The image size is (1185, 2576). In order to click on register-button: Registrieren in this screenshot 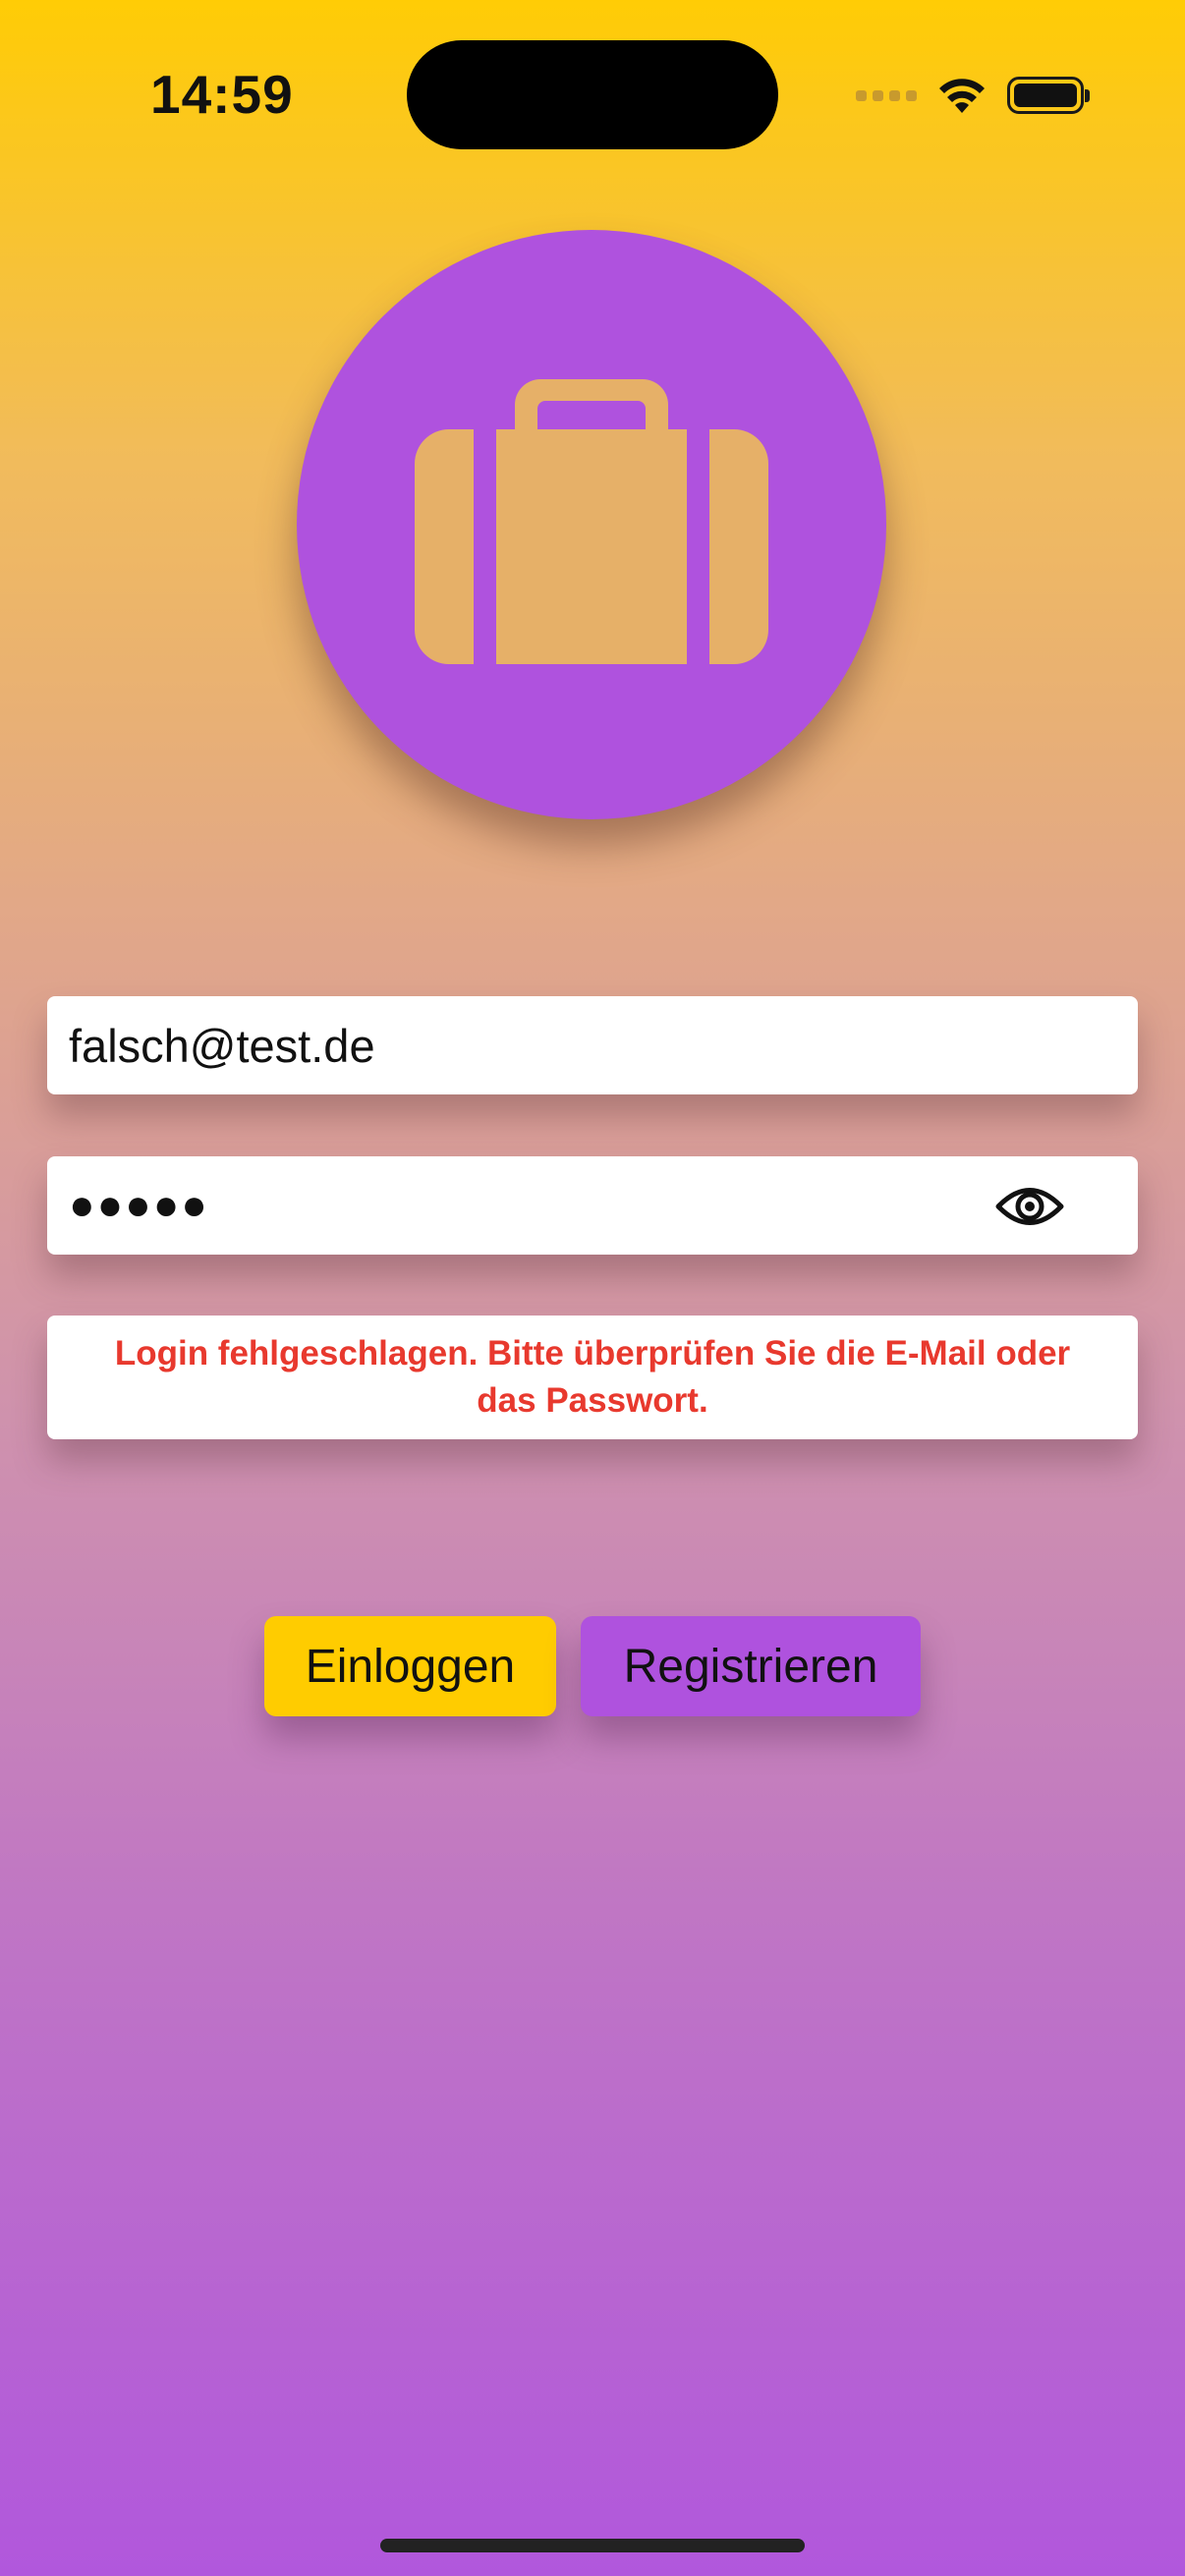, I will do `click(751, 1666)`.